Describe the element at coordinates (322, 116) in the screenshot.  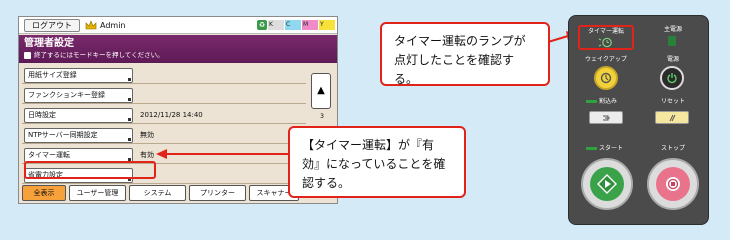
I see `page-indicator: 3` at that location.